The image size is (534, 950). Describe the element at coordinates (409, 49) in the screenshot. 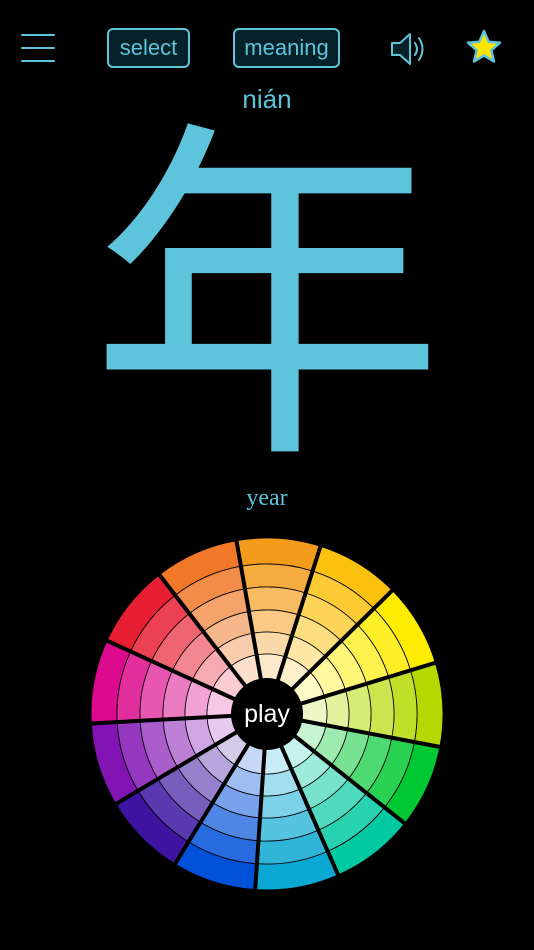

I see `speaker-icon` at that location.